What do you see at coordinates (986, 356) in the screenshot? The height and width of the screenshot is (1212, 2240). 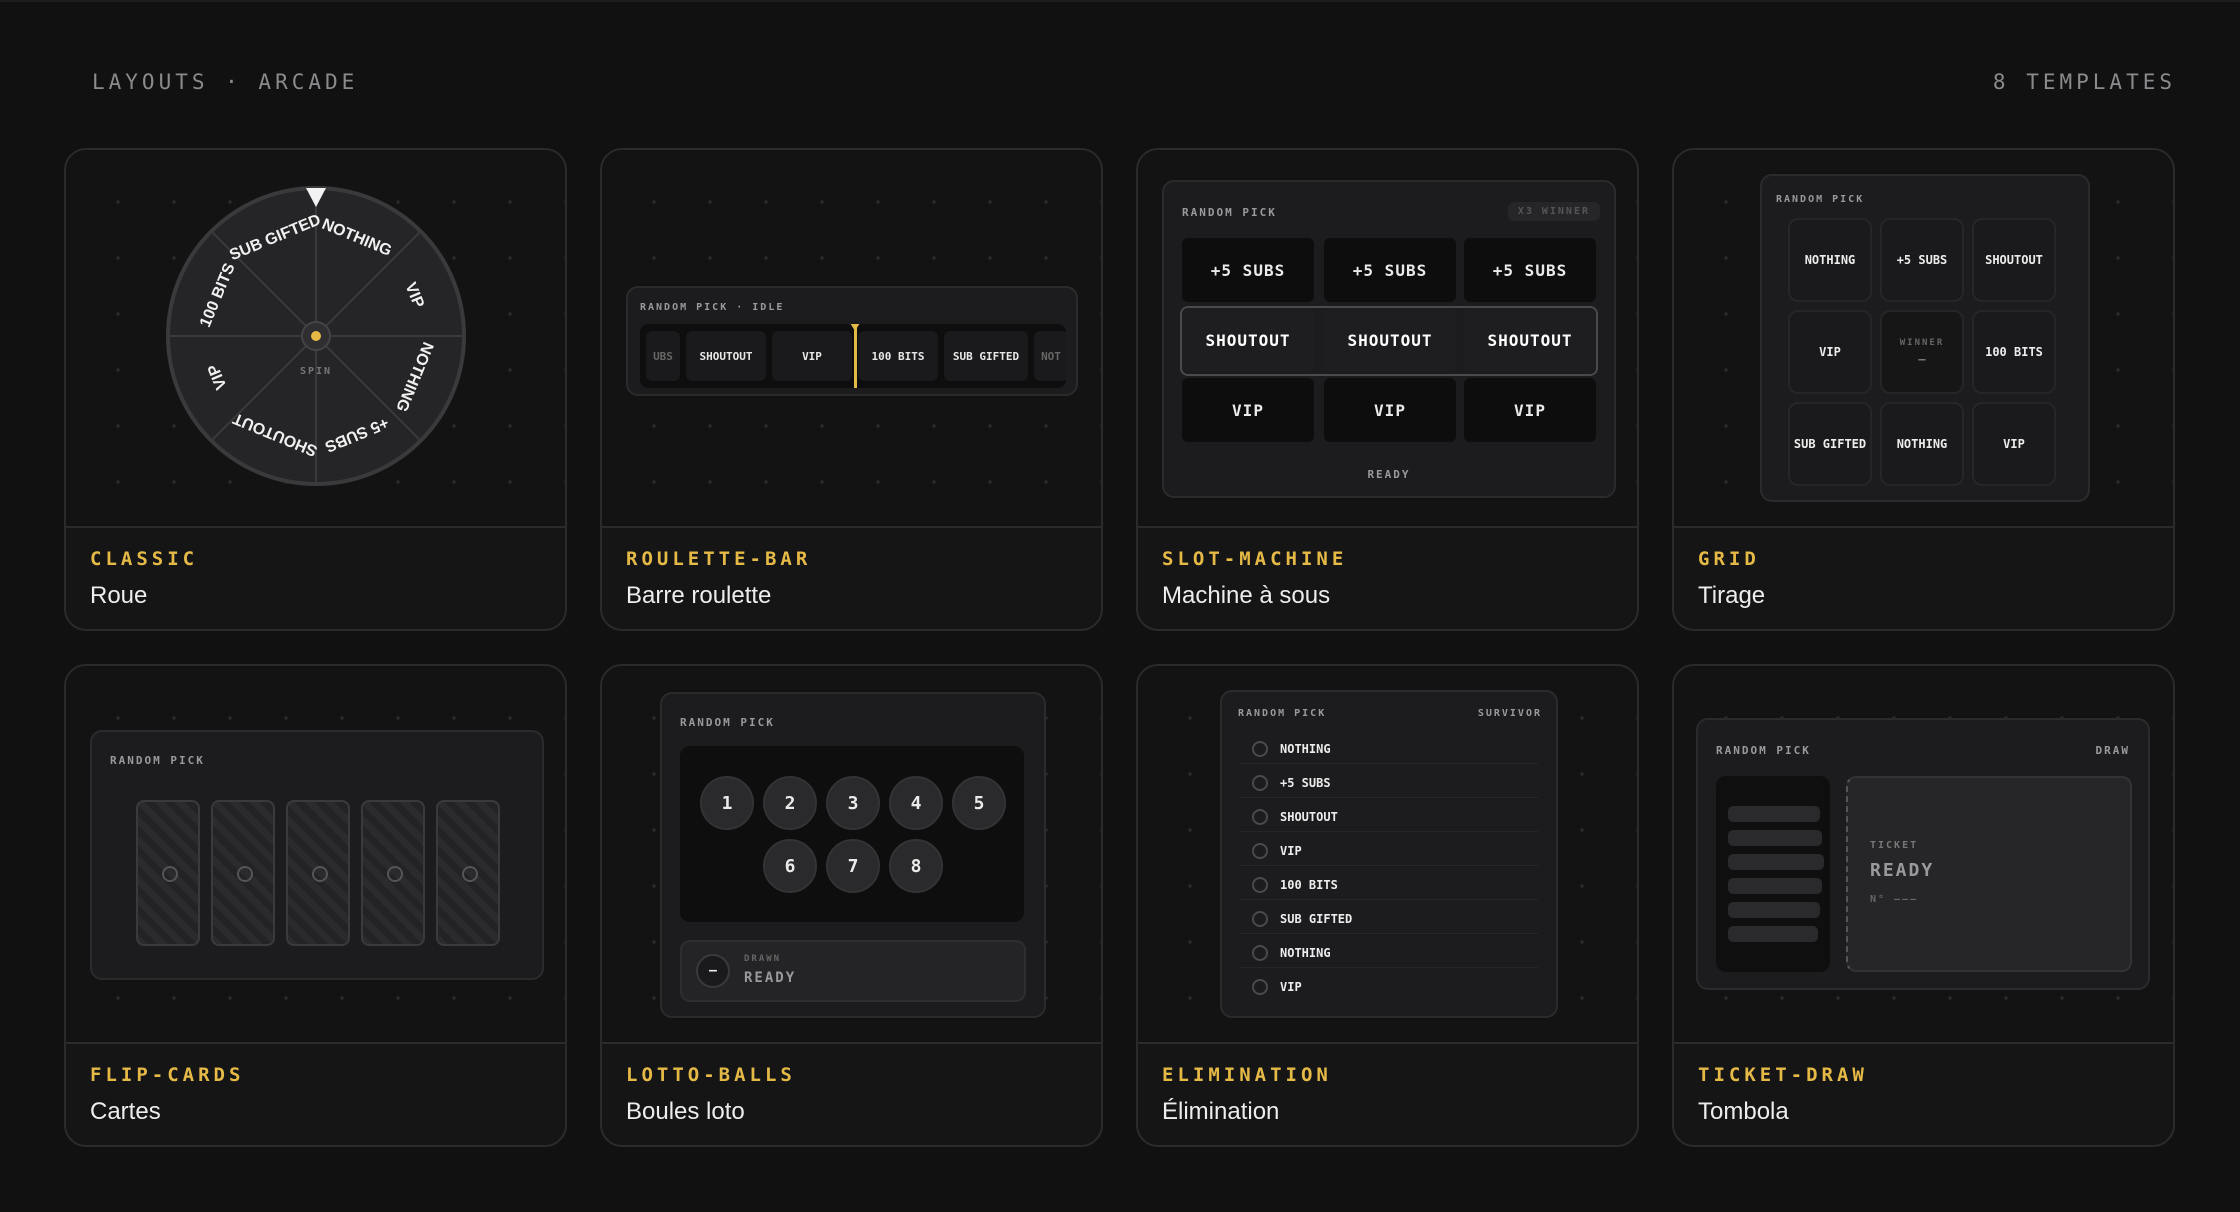 I see `roulette-item: SUB GIFTED` at bounding box center [986, 356].